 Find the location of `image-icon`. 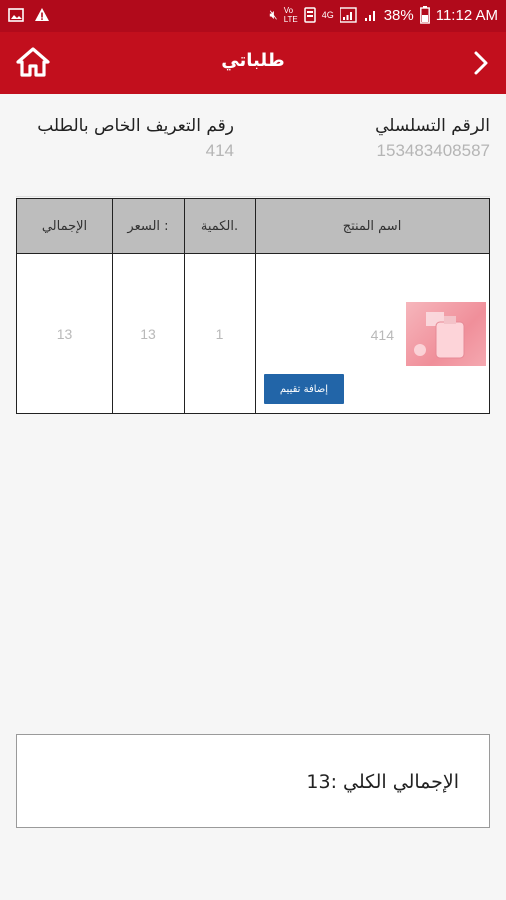

image-icon is located at coordinates (16, 15).